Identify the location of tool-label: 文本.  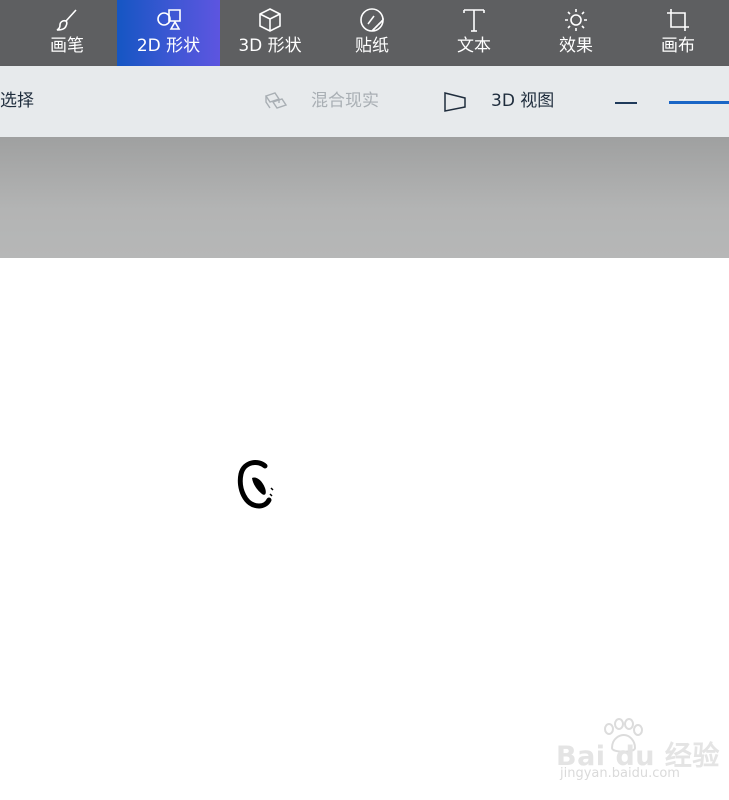
(474, 46).